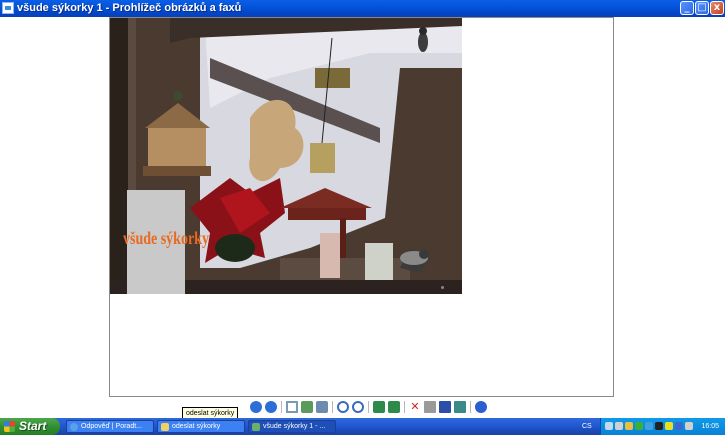  I want to click on rotate-counterclockwise-icon, so click(394, 407).